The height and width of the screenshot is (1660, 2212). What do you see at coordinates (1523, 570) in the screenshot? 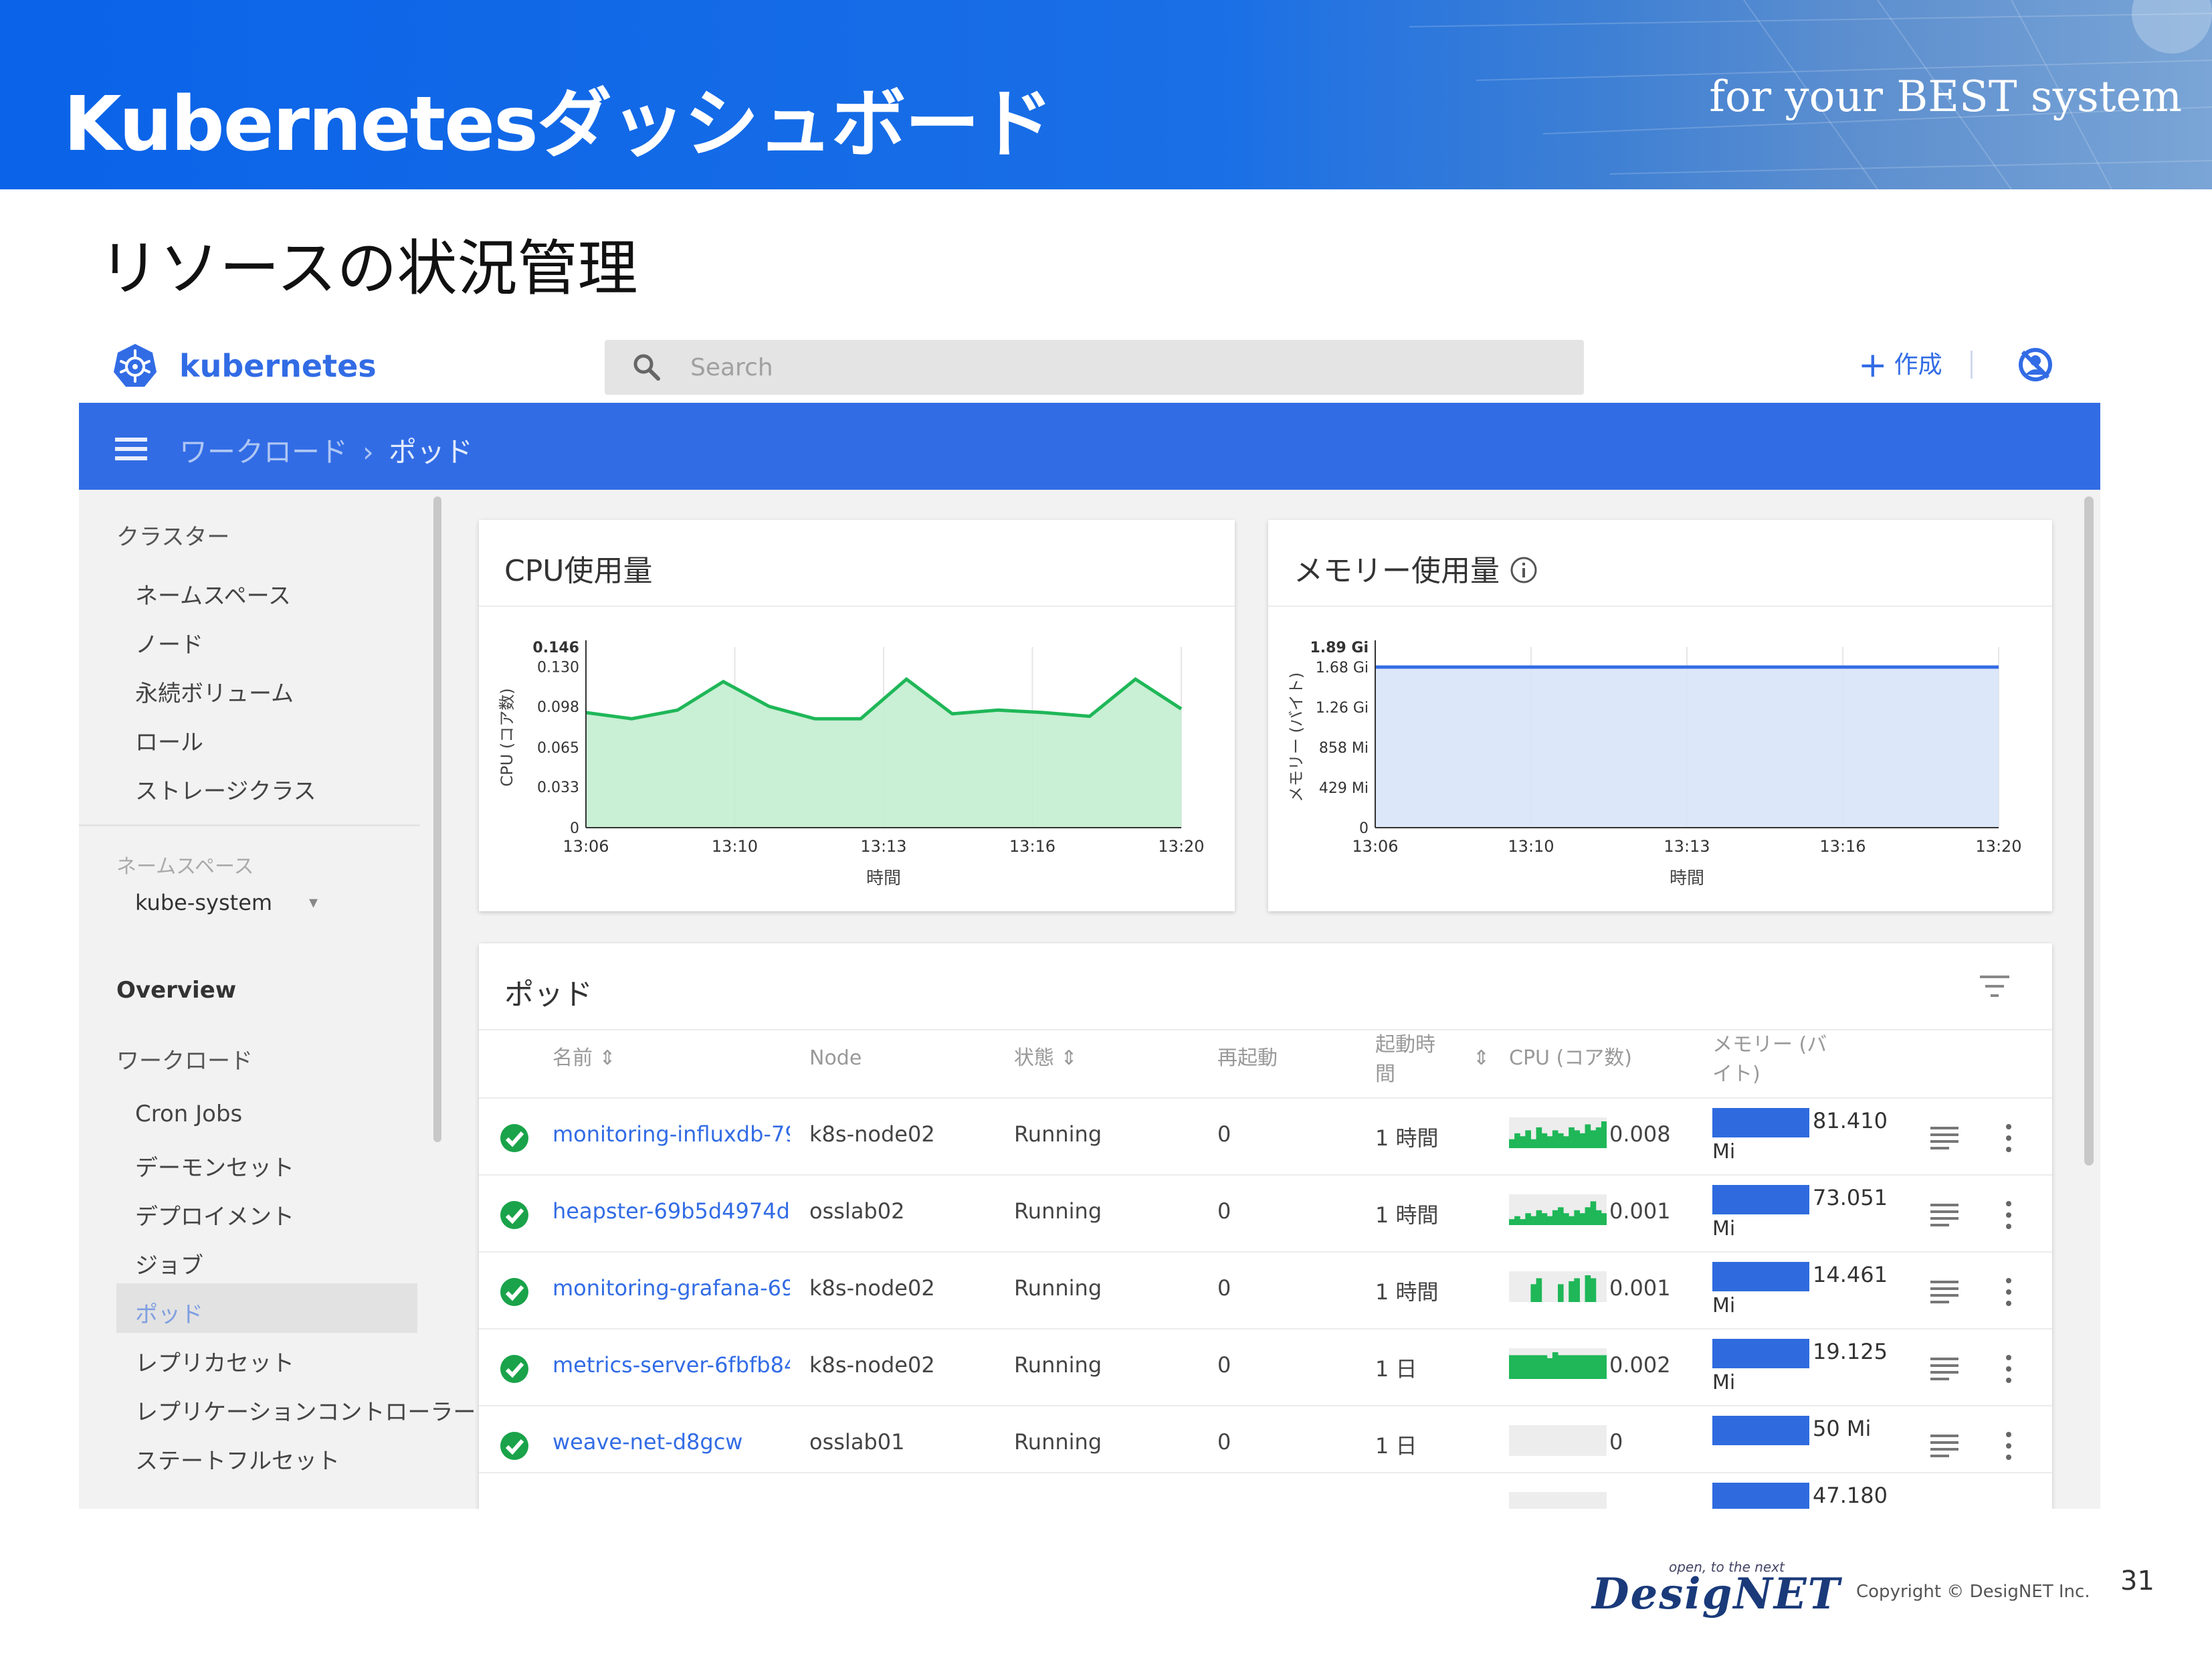
I see `info-icon` at bounding box center [1523, 570].